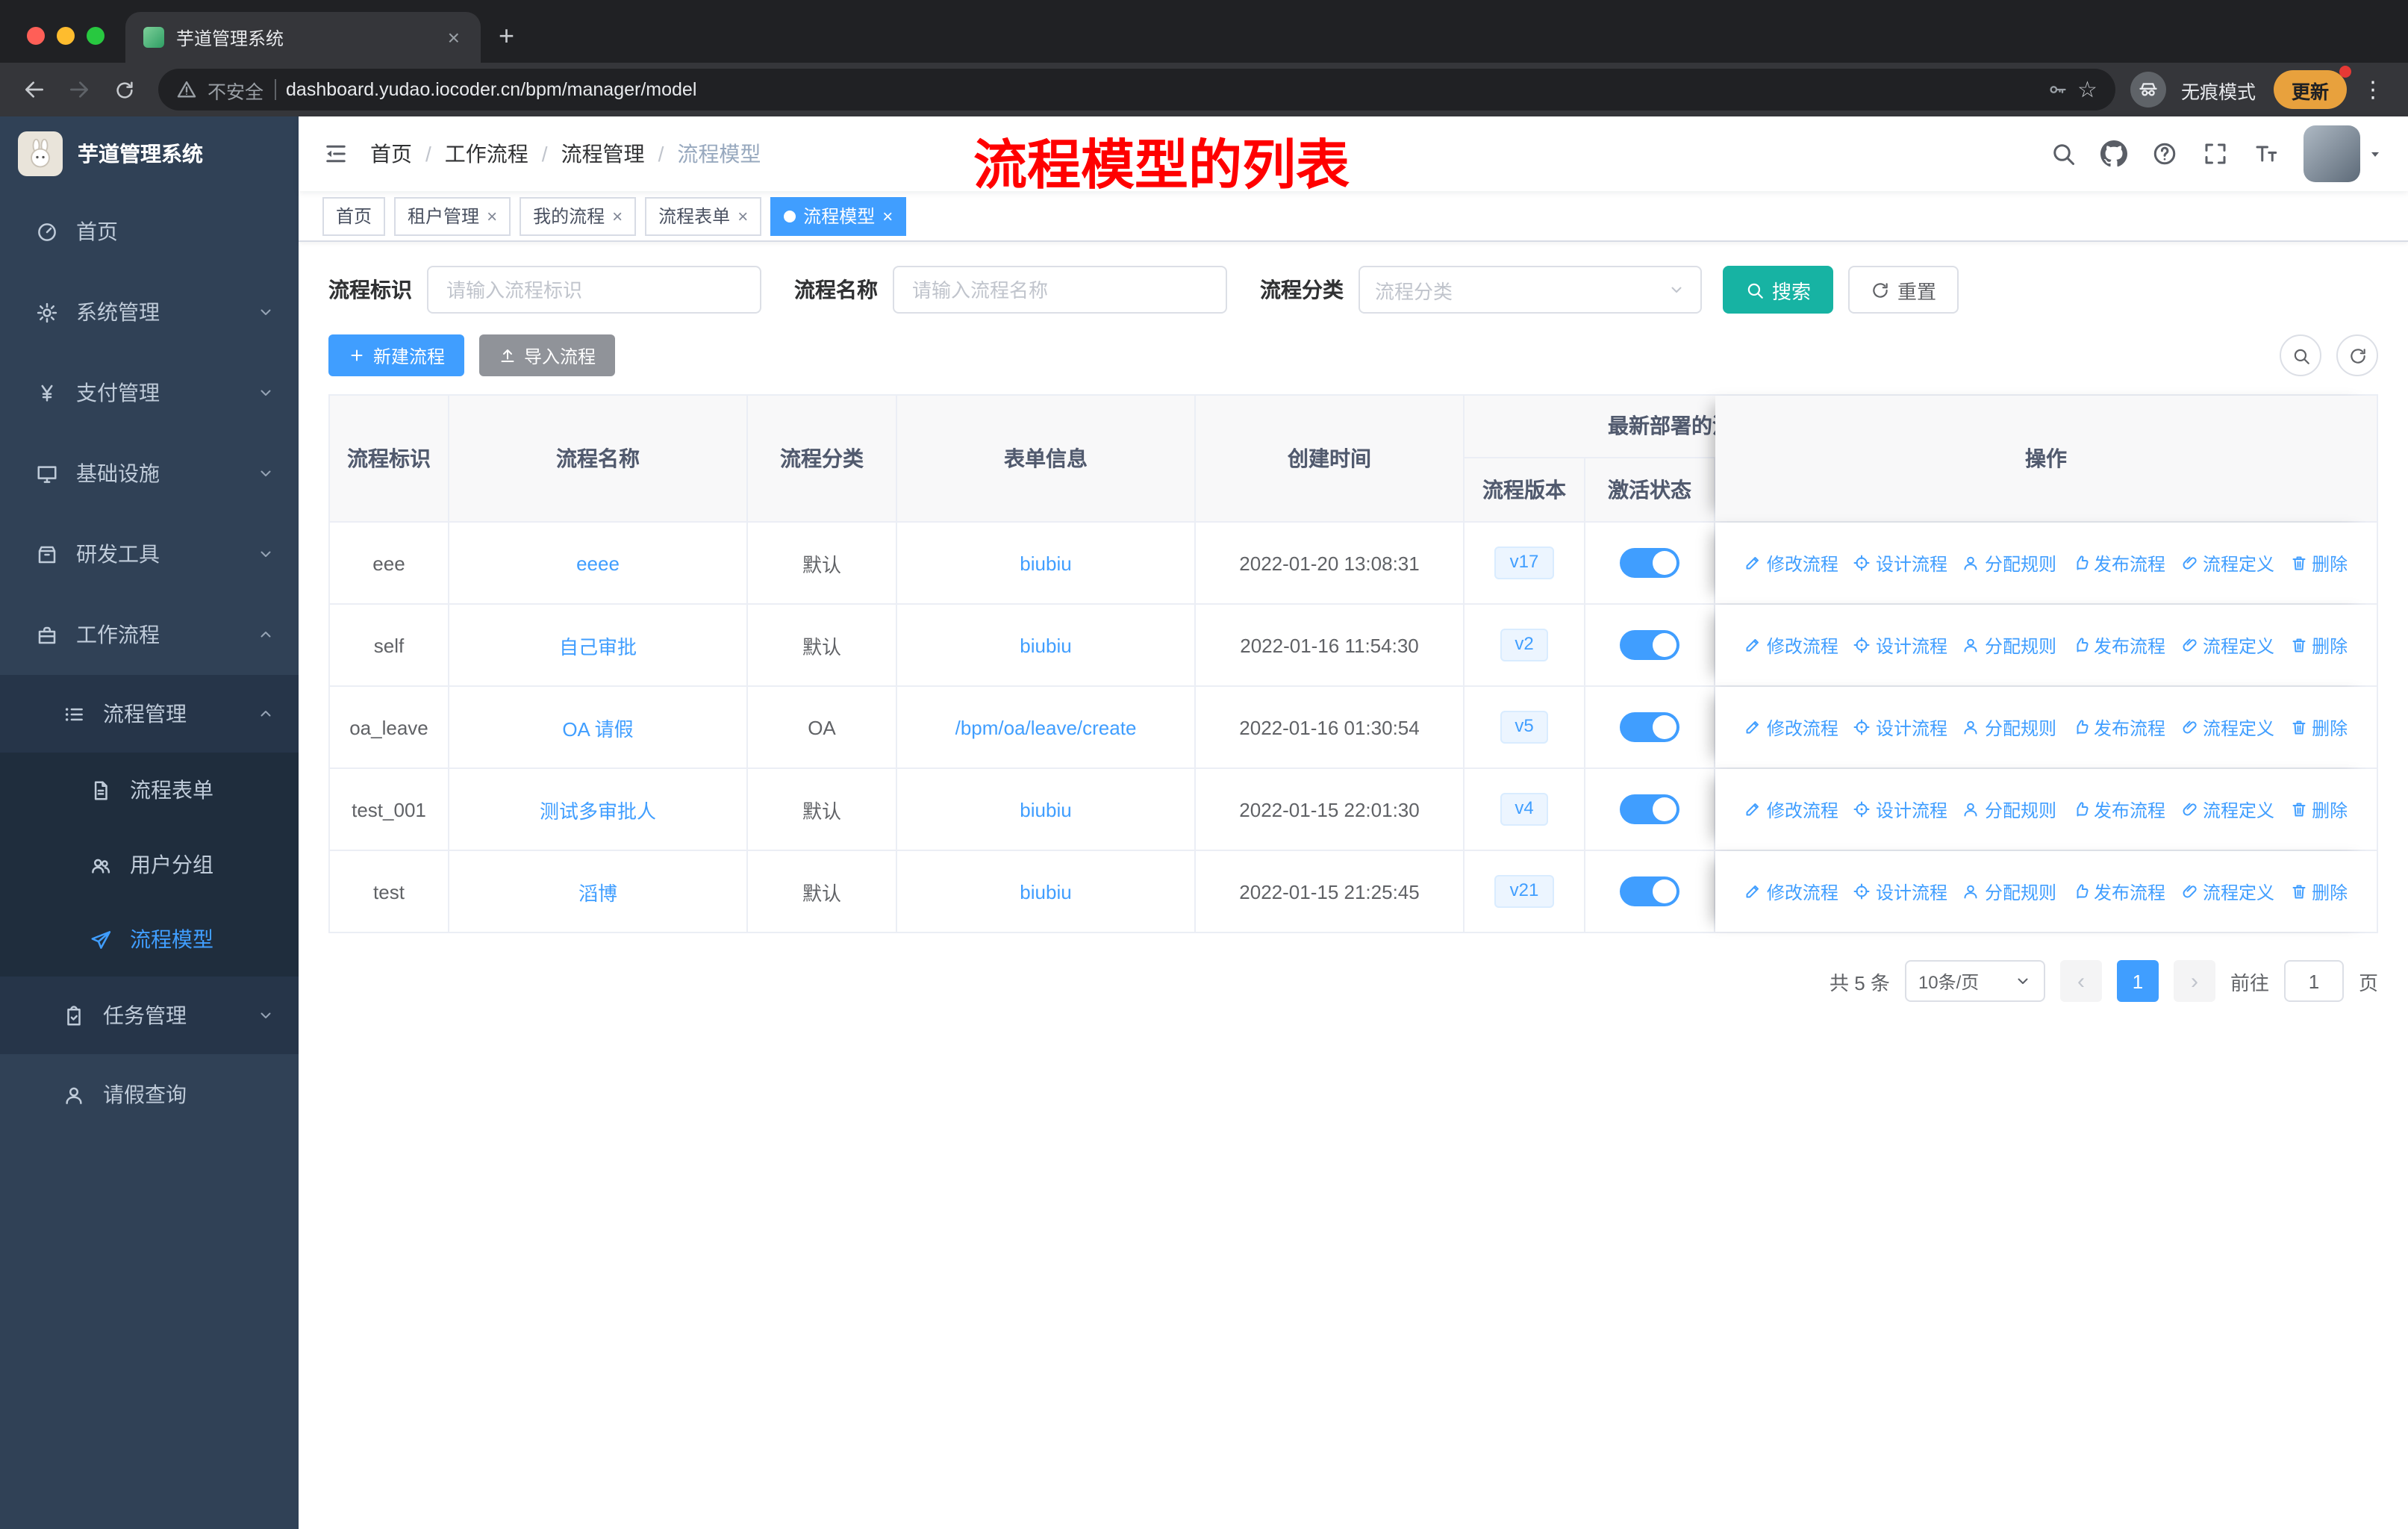 This screenshot has height=1529, width=2408. Describe the element at coordinates (34, 89) in the screenshot. I see `back-button` at that location.